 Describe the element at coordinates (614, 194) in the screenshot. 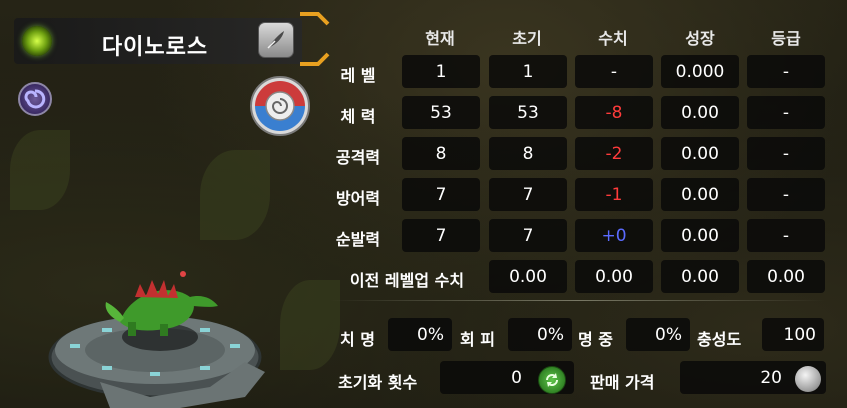

I see `cell-defense-value: -1` at that location.